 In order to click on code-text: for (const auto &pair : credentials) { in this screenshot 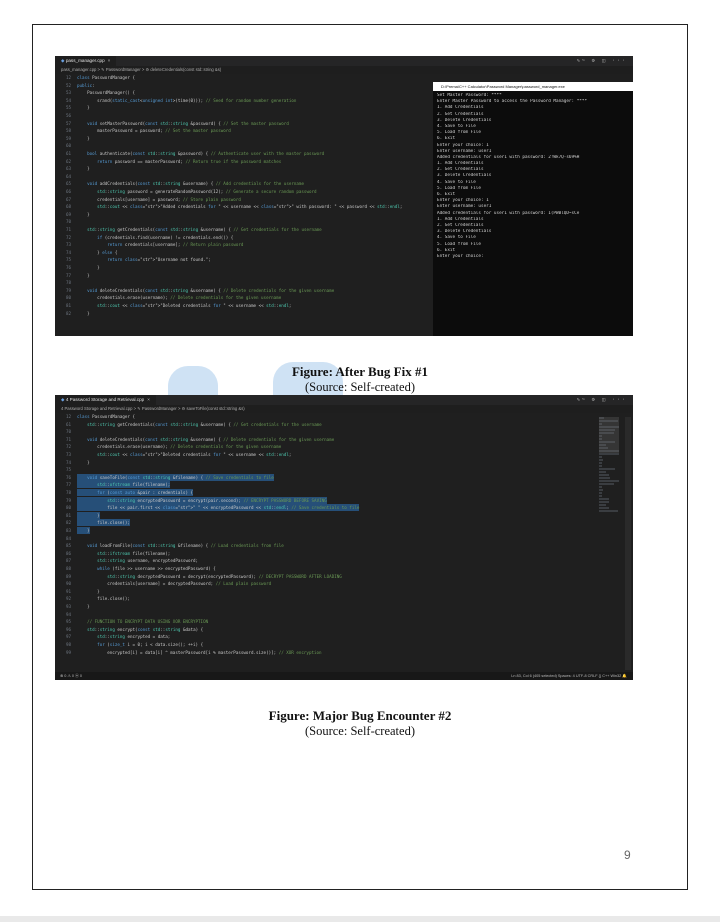, I will do `click(135, 492)`.